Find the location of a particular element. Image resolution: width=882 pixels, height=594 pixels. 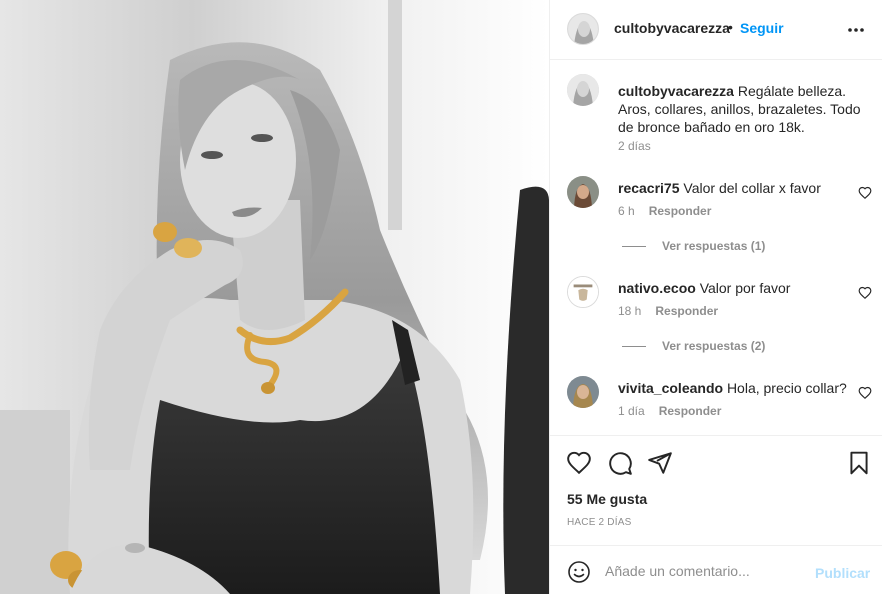

comment-time: 18 h is located at coordinates (629, 311).